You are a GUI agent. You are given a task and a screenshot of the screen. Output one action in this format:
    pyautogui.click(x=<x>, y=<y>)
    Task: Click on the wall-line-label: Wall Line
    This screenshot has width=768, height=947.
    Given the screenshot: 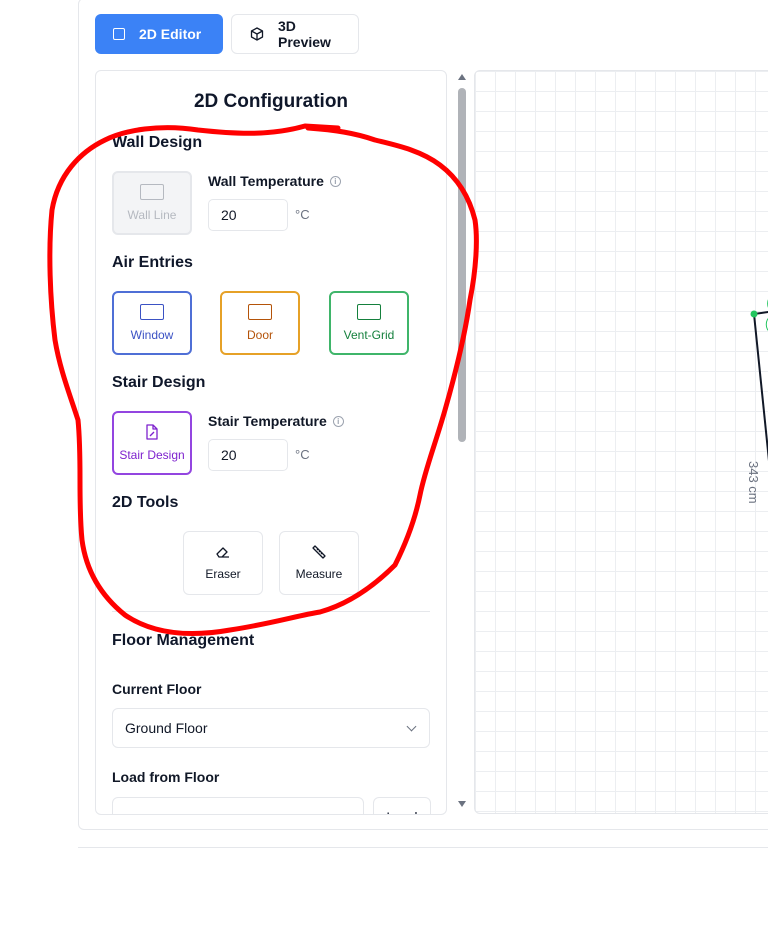 What is the action you would take?
    pyautogui.click(x=152, y=215)
    